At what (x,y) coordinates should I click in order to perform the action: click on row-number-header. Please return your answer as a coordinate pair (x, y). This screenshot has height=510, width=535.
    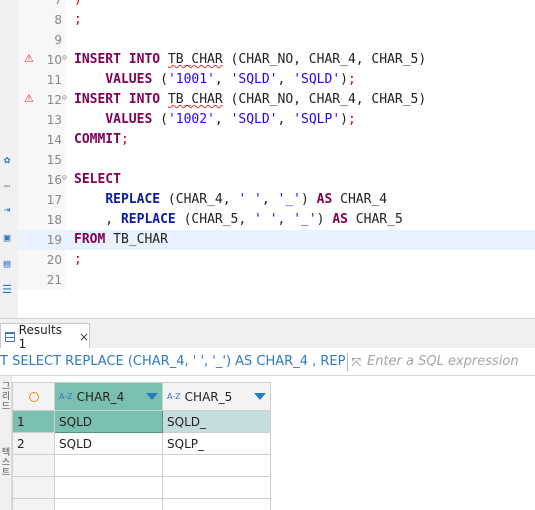
    Looking at the image, I should click on (33, 396).